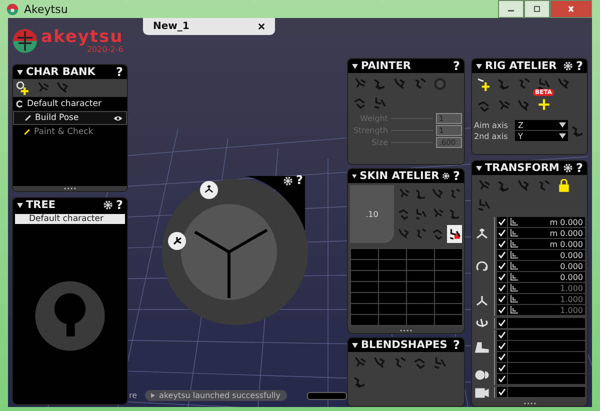 This screenshot has width=600, height=411. What do you see at coordinates (571, 9) in the screenshot?
I see `close-button` at bounding box center [571, 9].